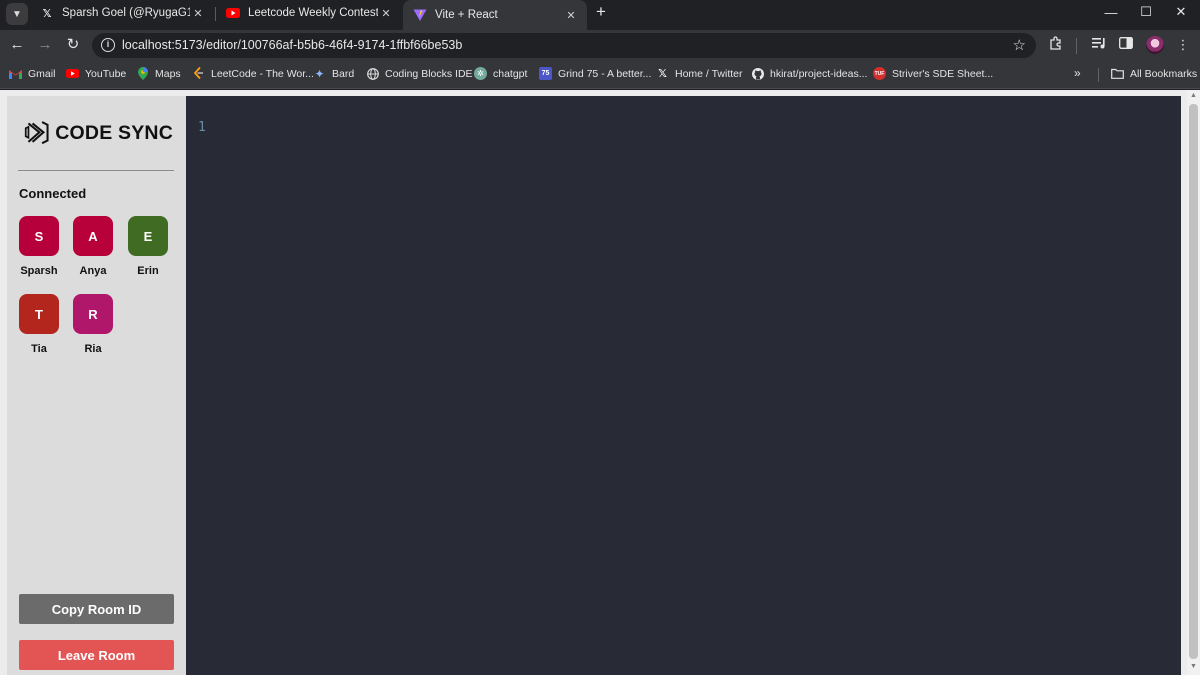  Describe the element at coordinates (343, 73) in the screenshot. I see `bookmark-label: Bard` at that location.